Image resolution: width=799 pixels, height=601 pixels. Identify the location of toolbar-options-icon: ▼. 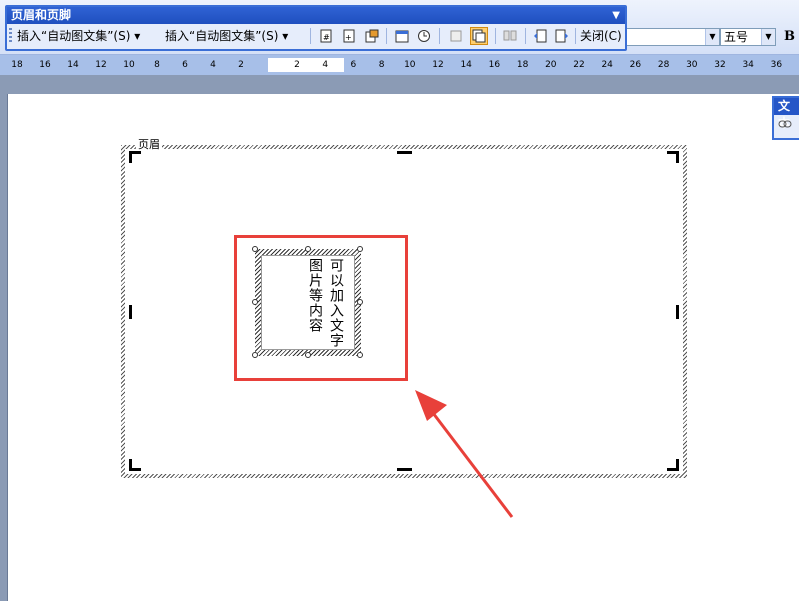
(616, 15).